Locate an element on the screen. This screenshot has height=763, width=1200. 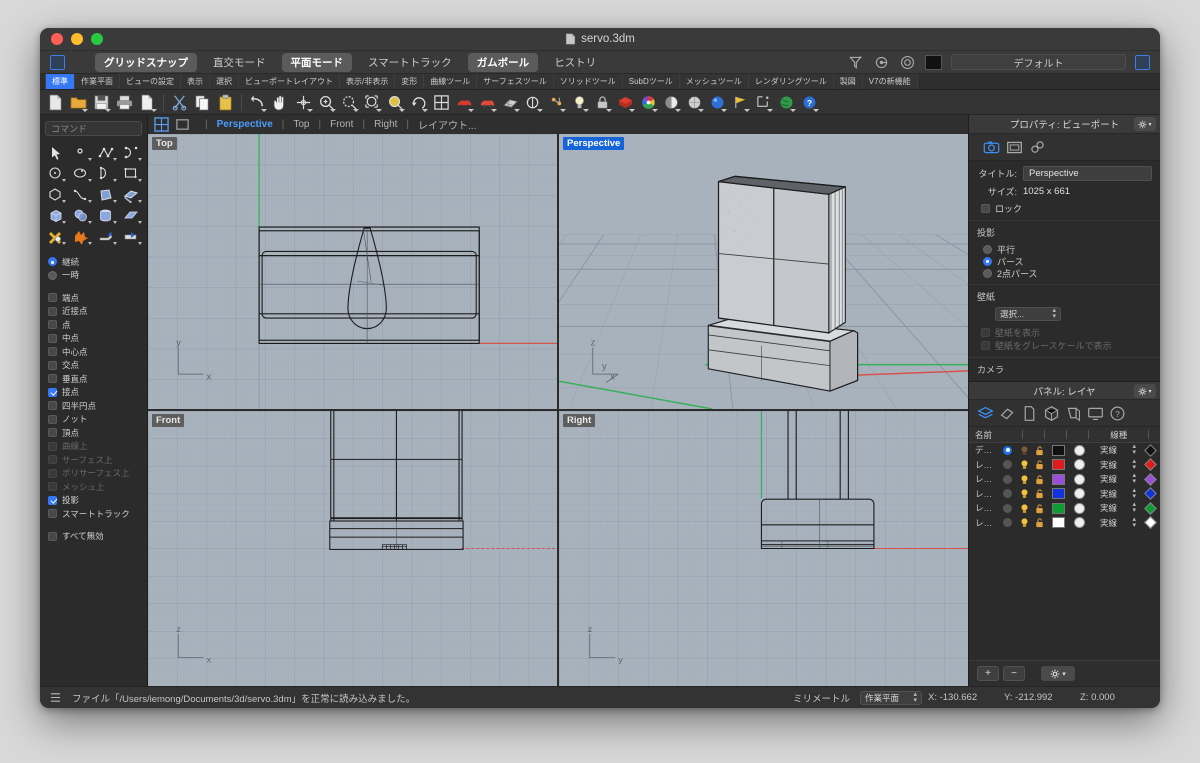
link-icon is located at coordinates (1037, 147).